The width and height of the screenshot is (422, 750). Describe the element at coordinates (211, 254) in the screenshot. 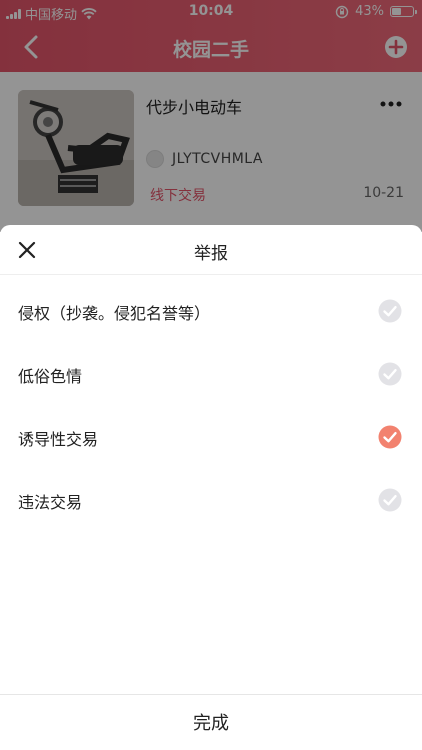

I see `sheet-title: 举报` at that location.